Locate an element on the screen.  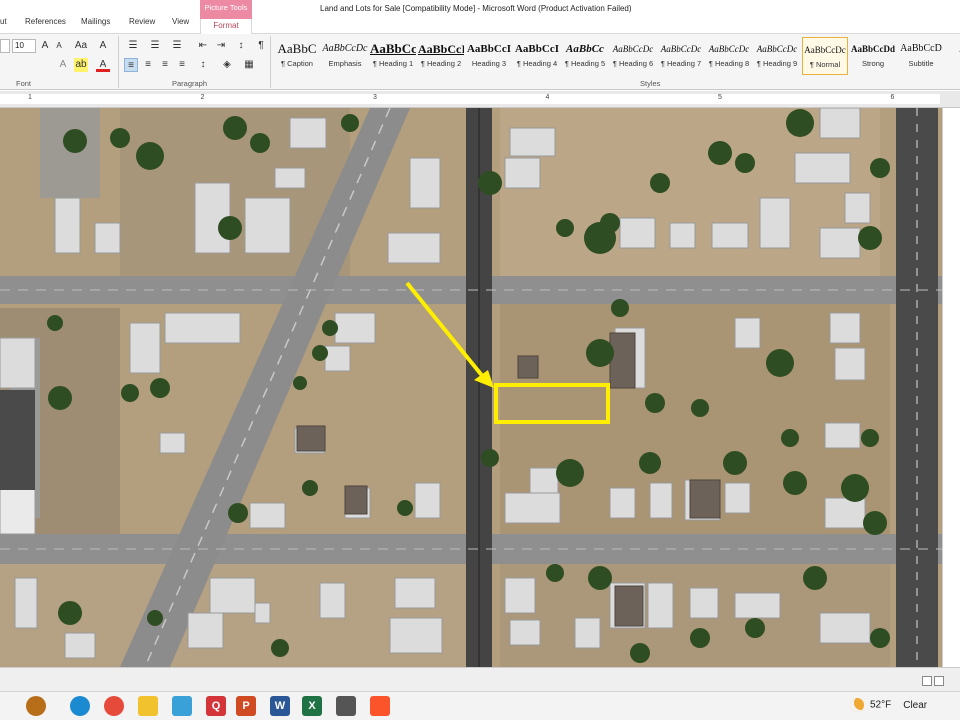
ruler-number: 1 is located at coordinates (30, 97).